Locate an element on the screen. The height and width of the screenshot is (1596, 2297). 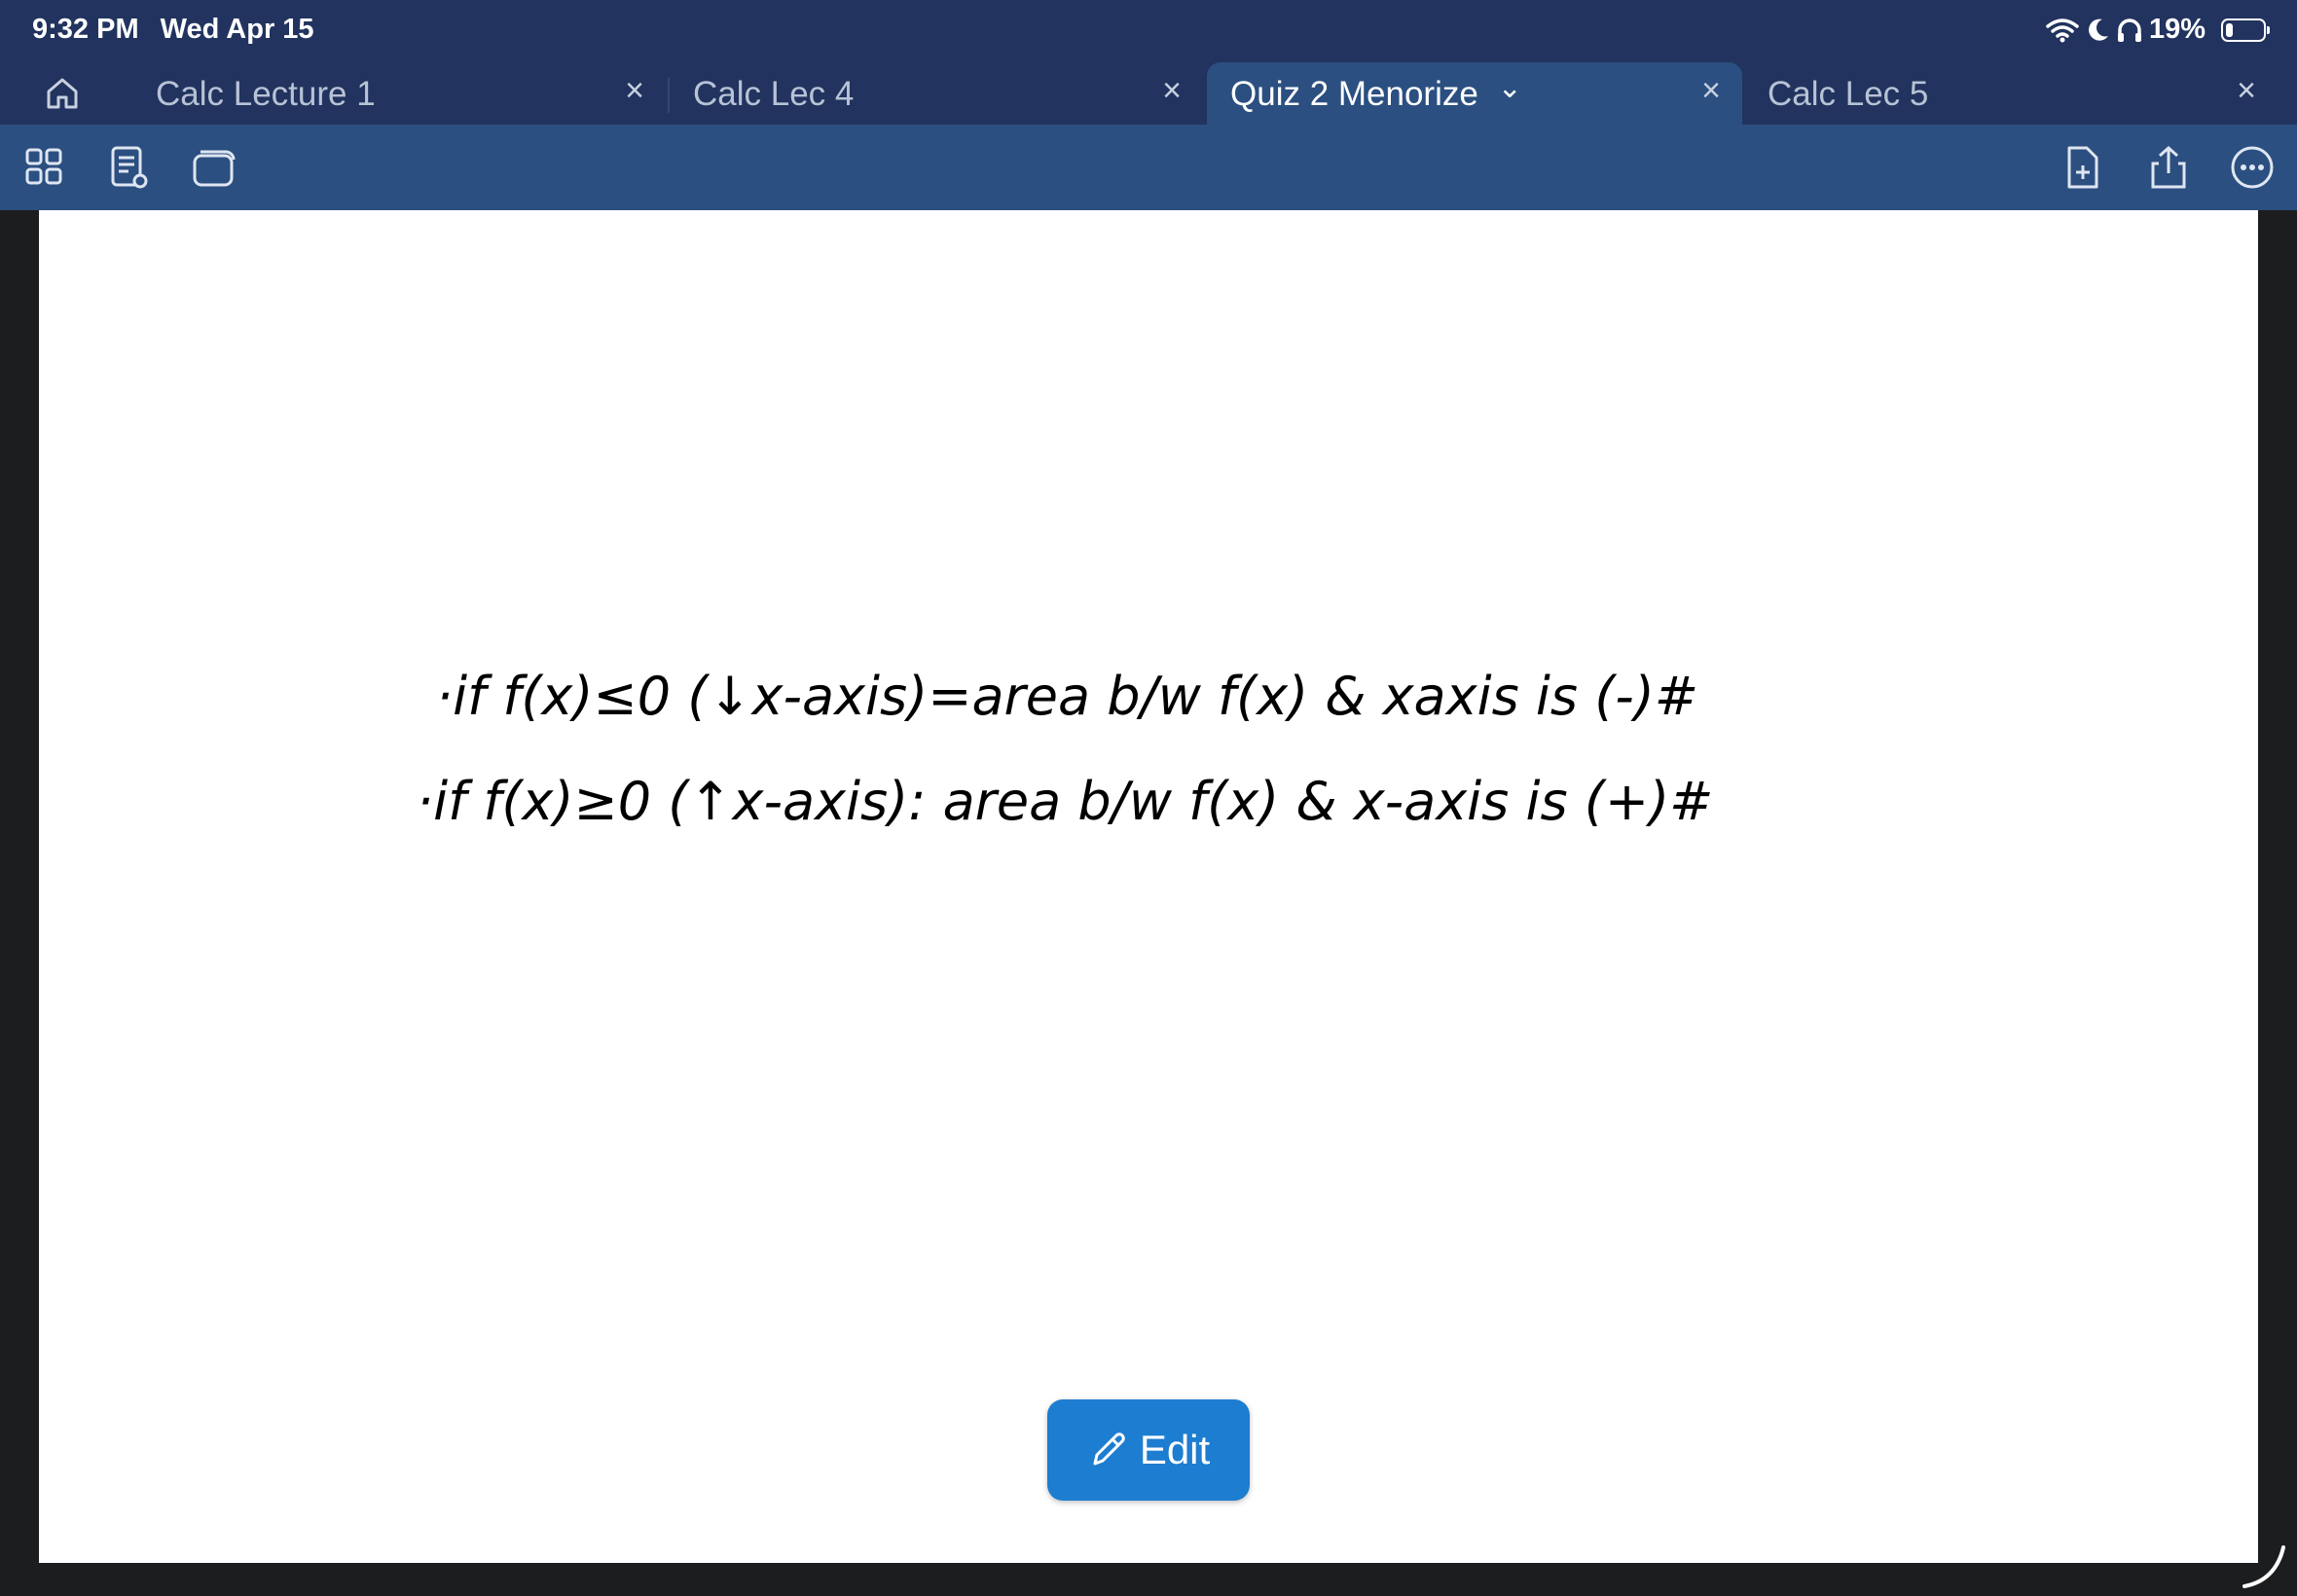
status-bar: 9:32 PM Wed Apr 15 19% is located at coordinates (1148, 30).